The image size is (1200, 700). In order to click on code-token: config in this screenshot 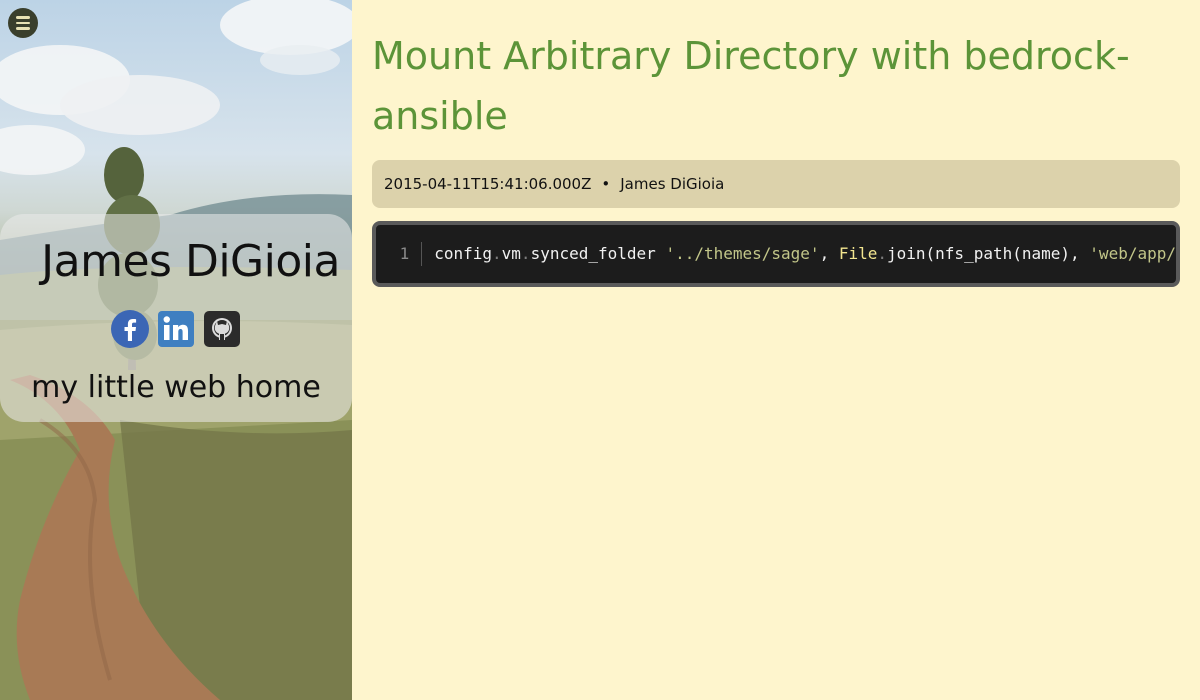, I will do `click(463, 253)`.